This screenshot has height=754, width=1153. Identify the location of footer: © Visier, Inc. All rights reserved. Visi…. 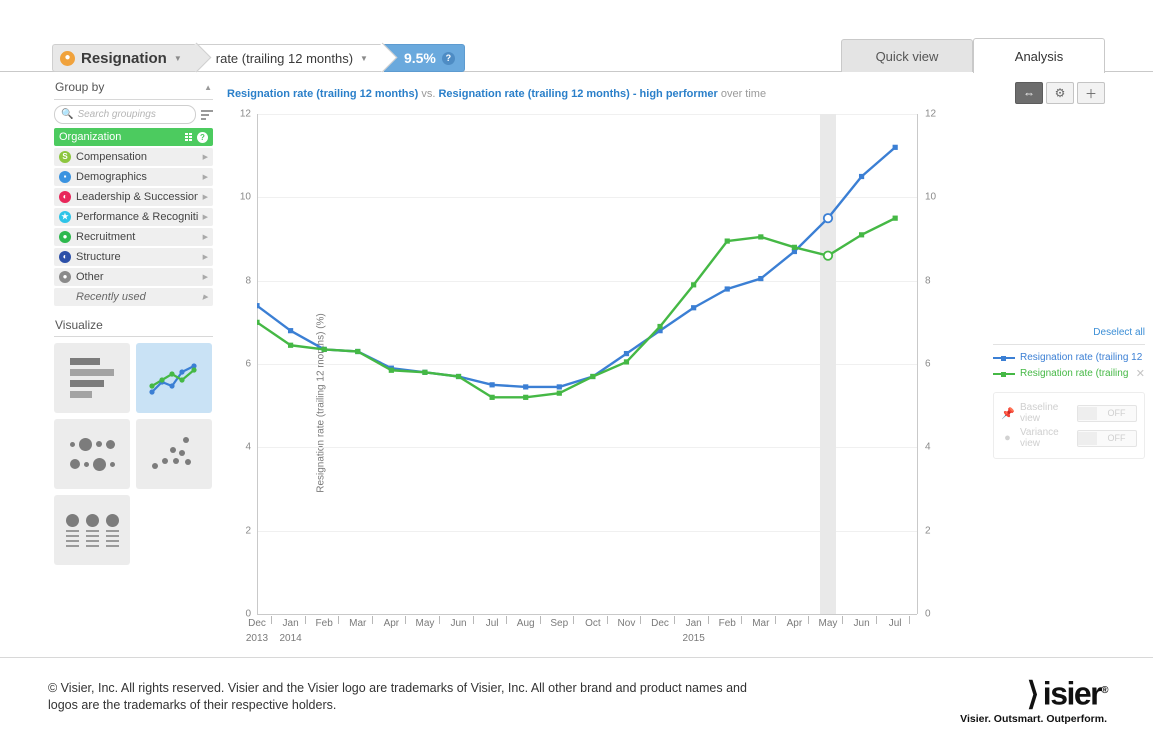
(576, 705).